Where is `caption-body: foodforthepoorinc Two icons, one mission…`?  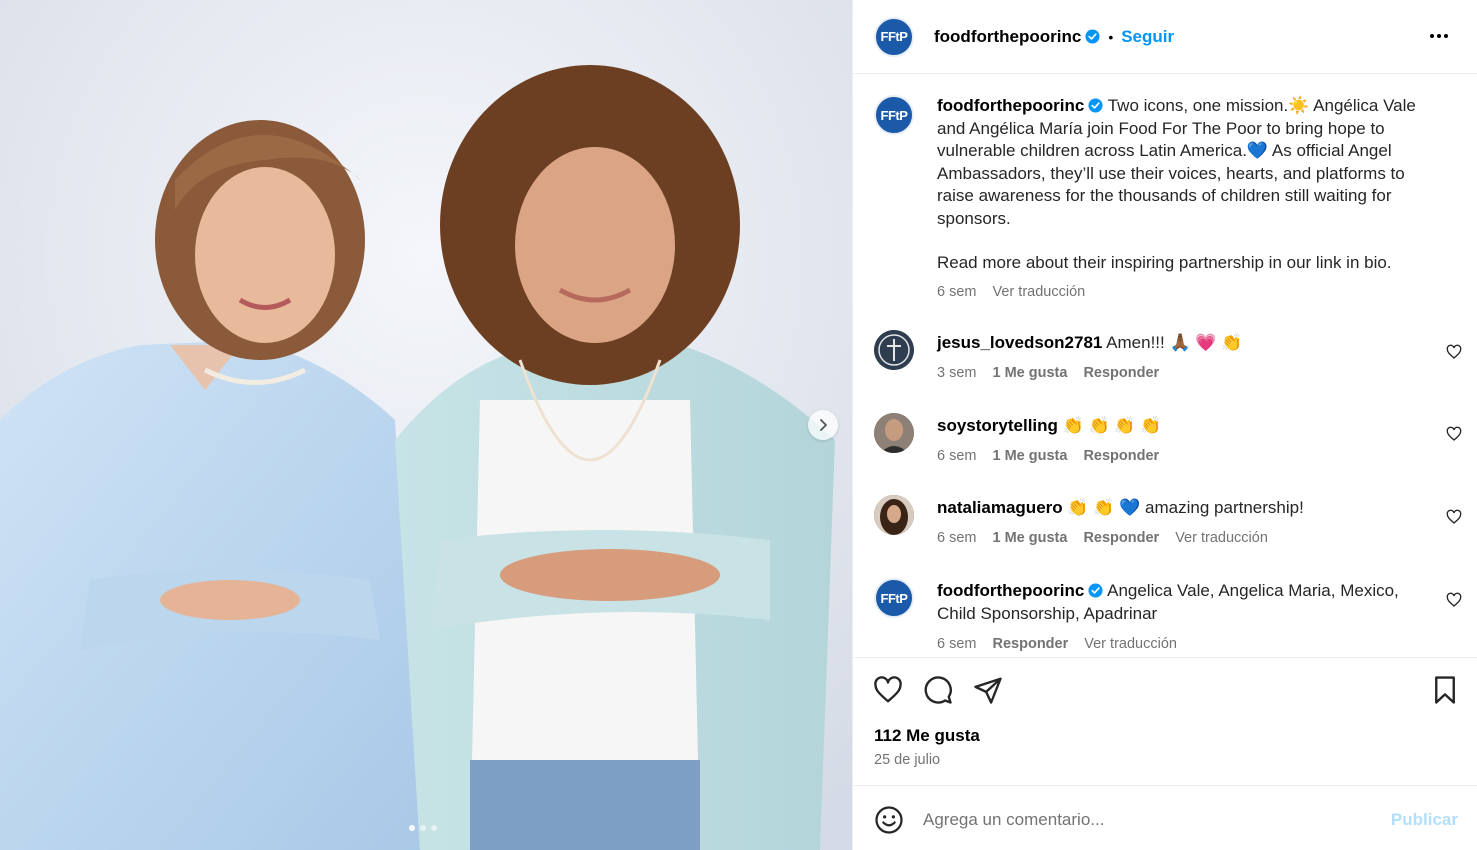 caption-body: foodforthepoorinc Two icons, one mission… is located at coordinates (1179, 185).